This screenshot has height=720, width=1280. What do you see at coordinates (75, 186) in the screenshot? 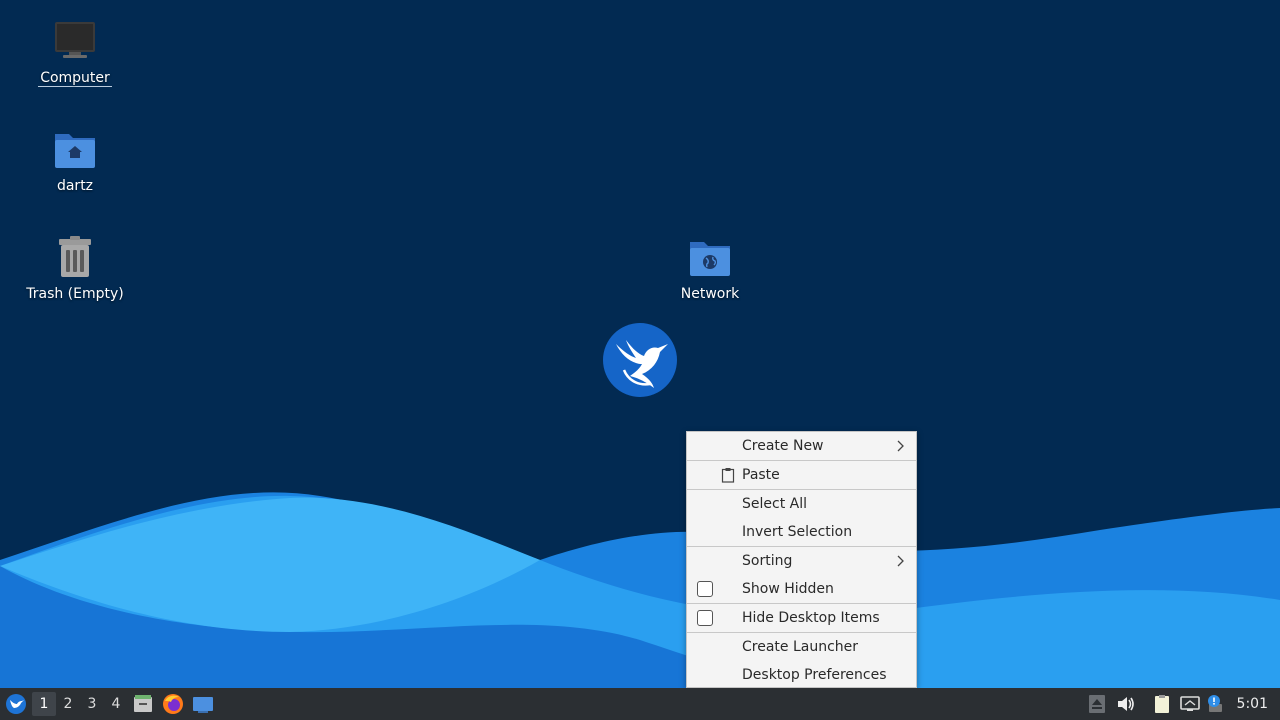
I see `desktop-icon-label: dartz` at bounding box center [75, 186].